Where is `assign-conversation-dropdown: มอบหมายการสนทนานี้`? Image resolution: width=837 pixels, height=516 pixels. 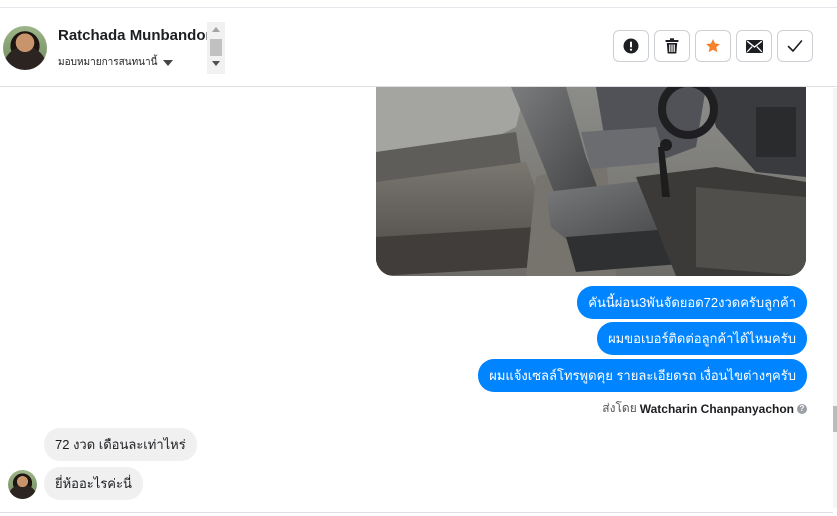 assign-conversation-dropdown: มอบหมายการสนทนานี้ is located at coordinates (116, 62).